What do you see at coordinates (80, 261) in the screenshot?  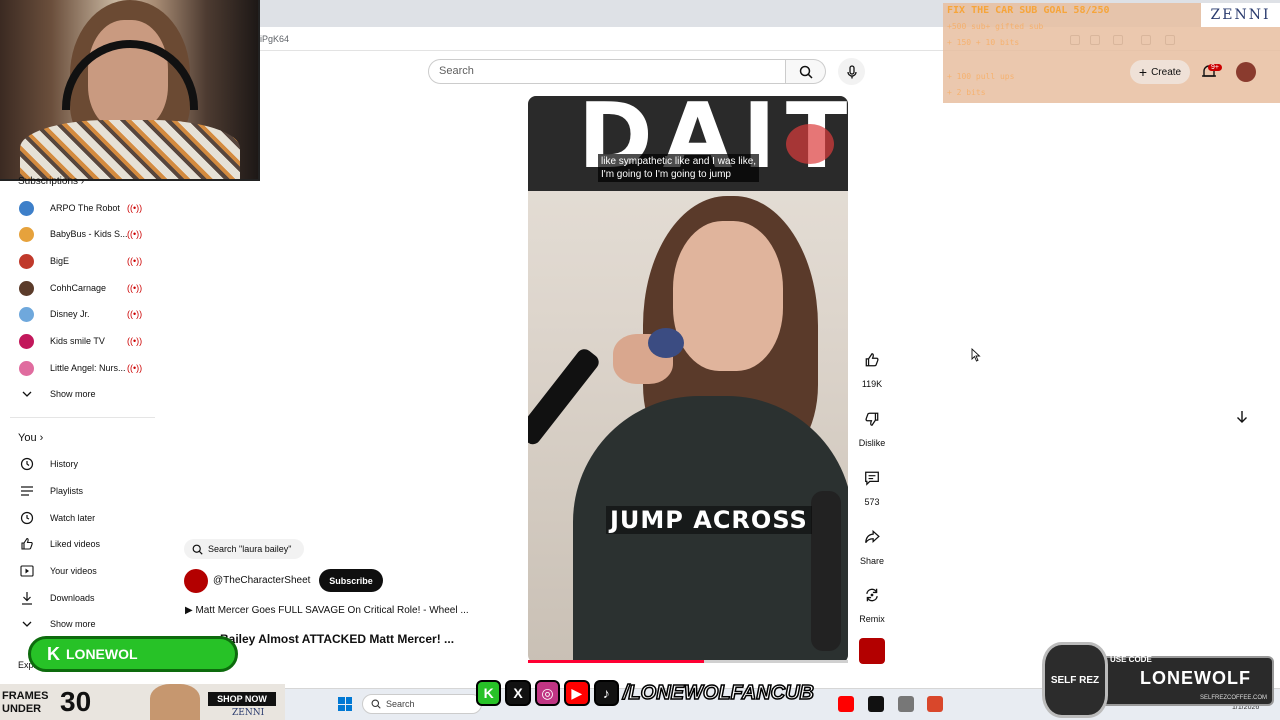 I see `sidebar-item-bige: BigE ((•))` at bounding box center [80, 261].